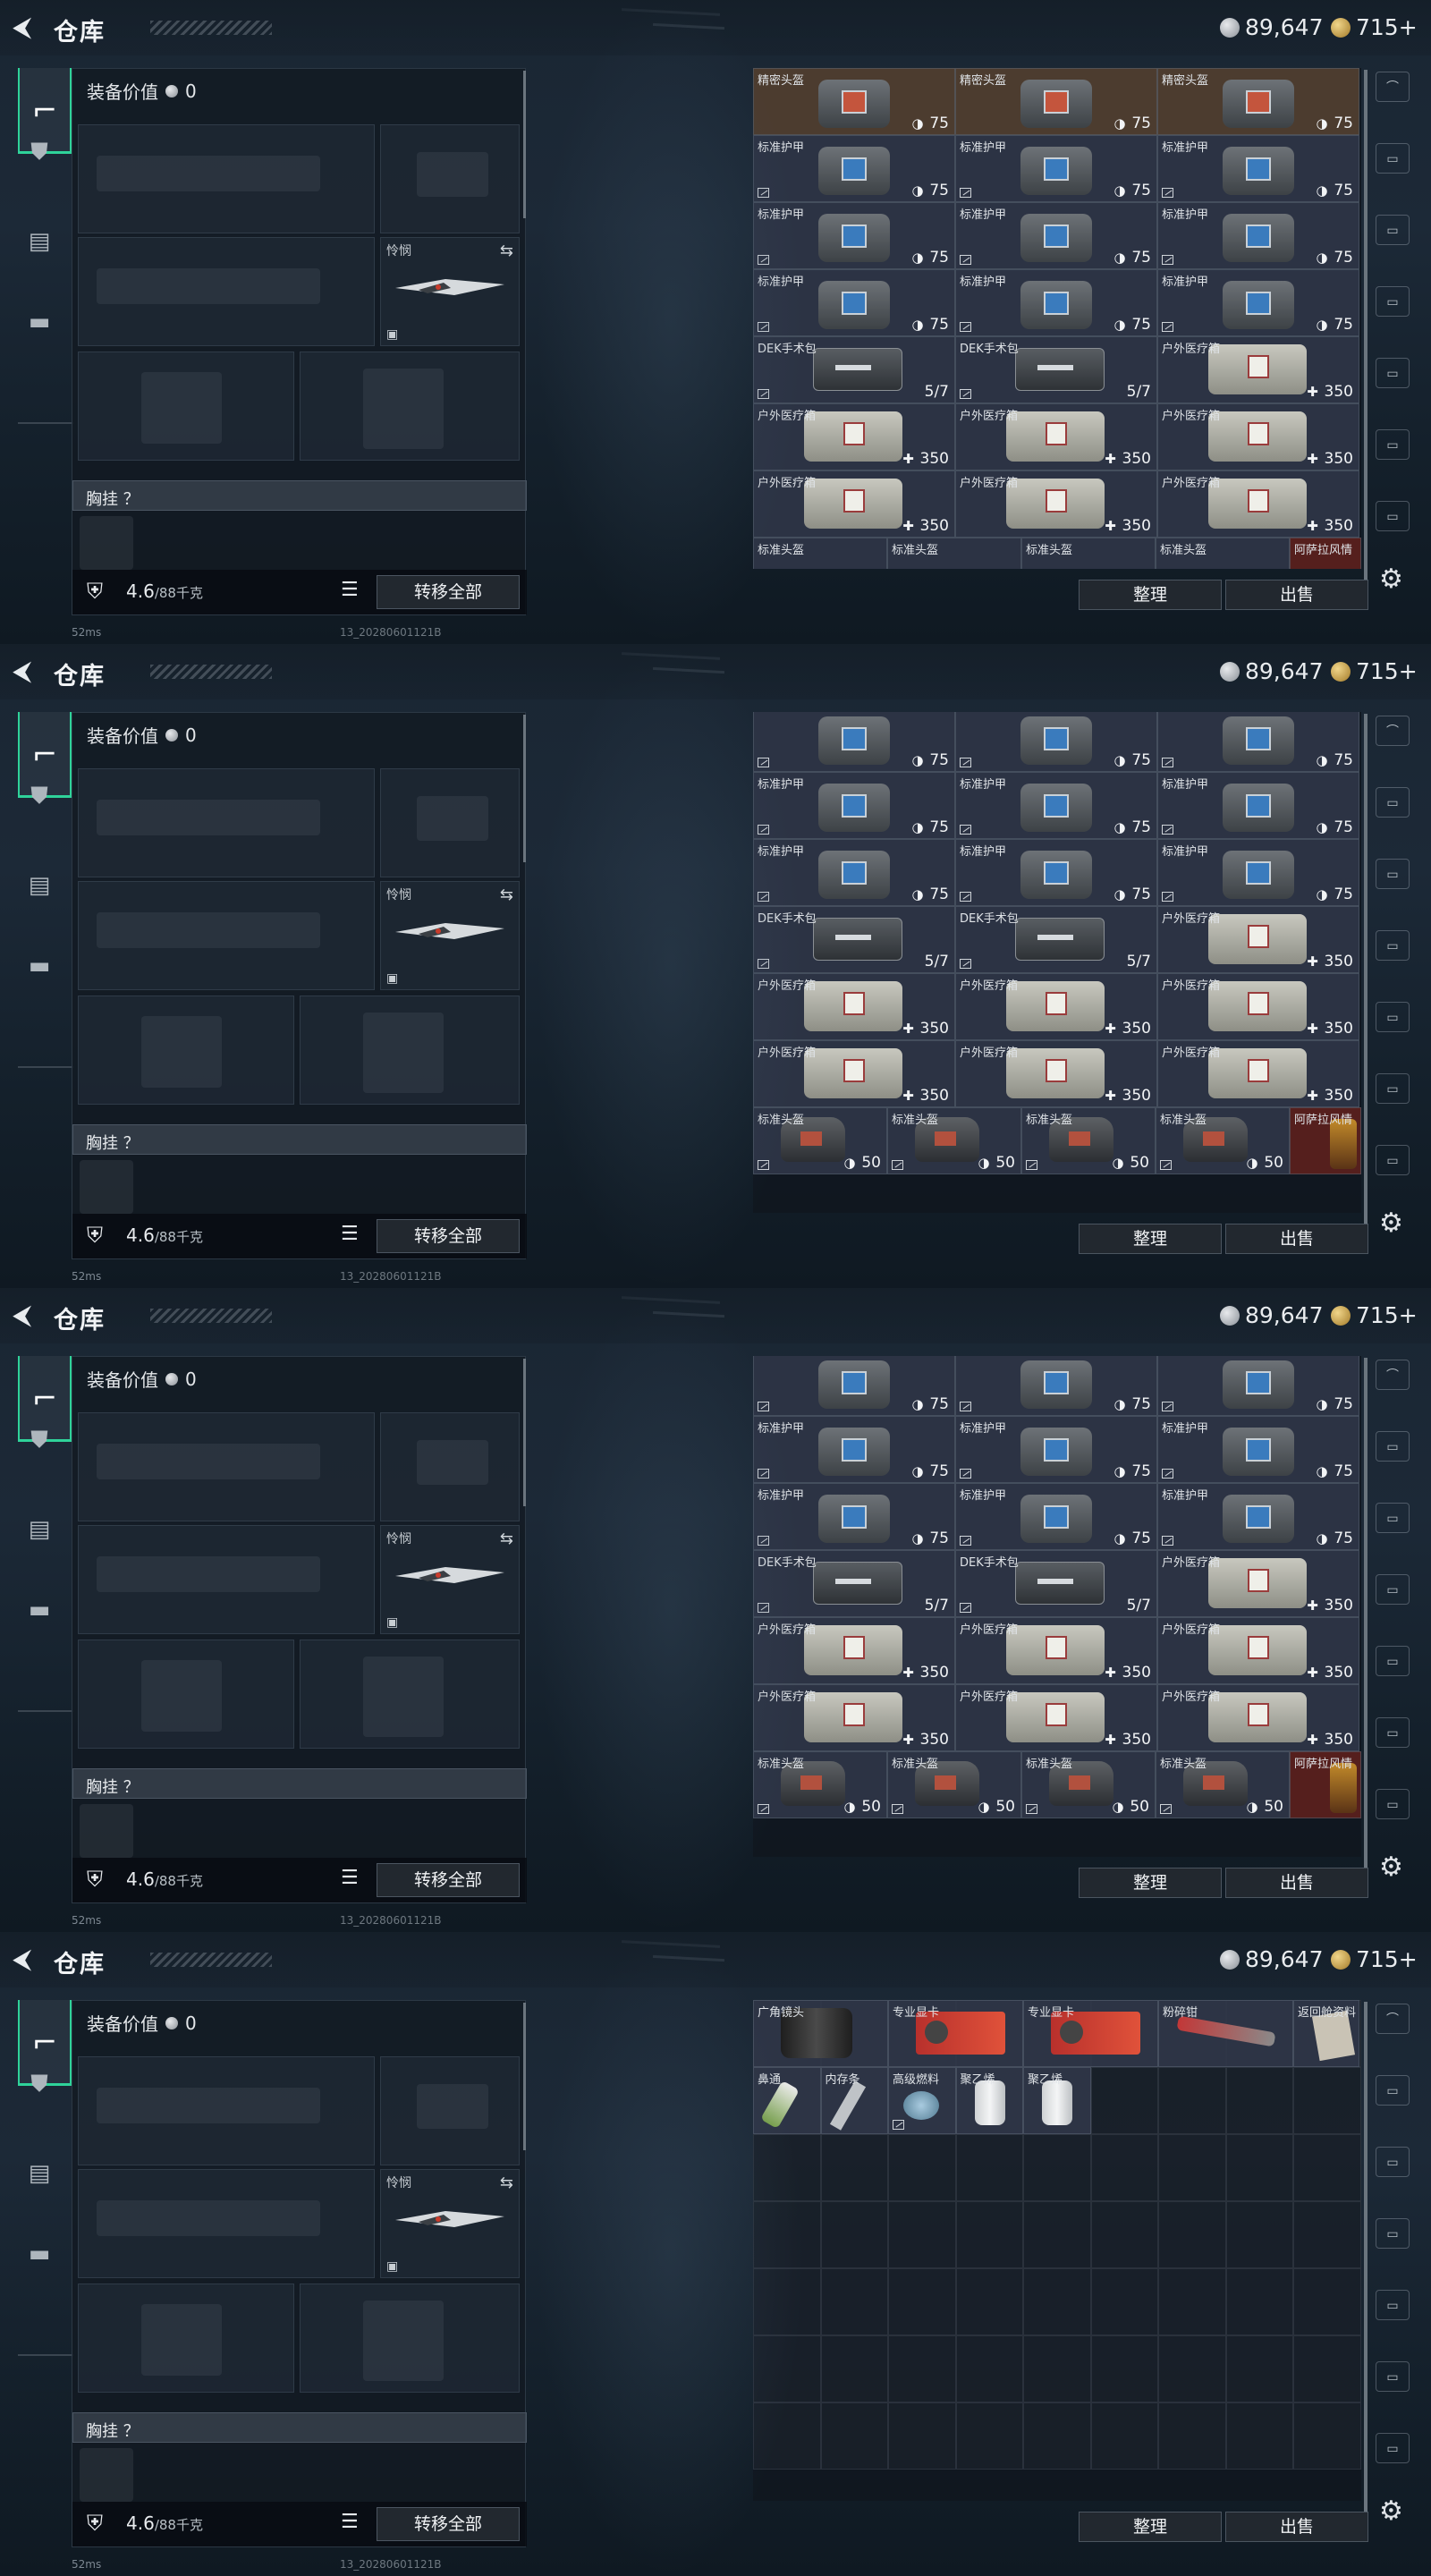 Image resolution: width=1431 pixels, height=2576 pixels. What do you see at coordinates (1375, 1315) in the screenshot?
I see `gold-currency: 715+` at bounding box center [1375, 1315].